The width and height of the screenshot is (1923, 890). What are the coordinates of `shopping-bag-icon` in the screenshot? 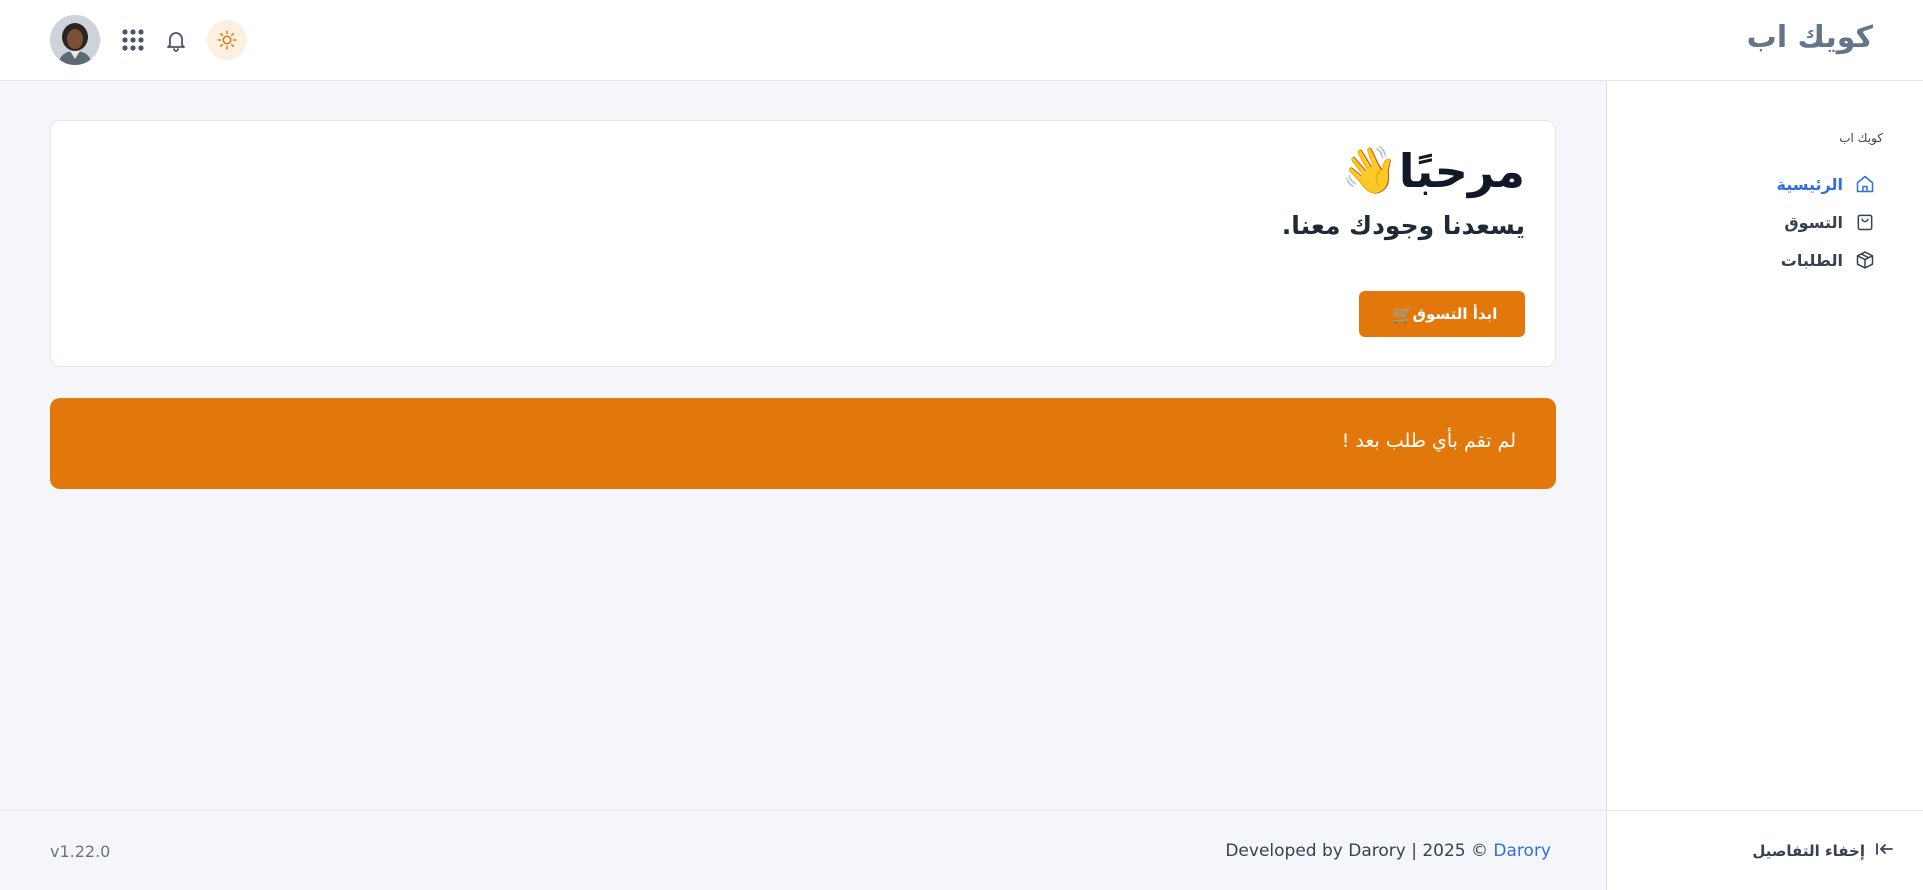 It's located at (1865, 222).